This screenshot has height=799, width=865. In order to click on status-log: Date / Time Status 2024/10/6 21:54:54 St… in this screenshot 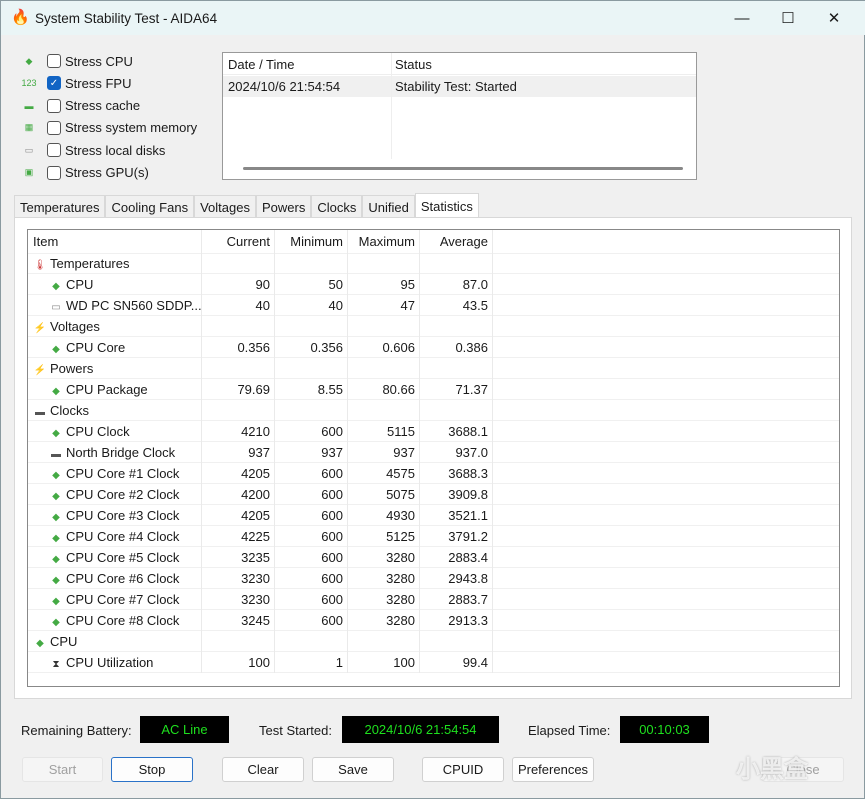, I will do `click(459, 116)`.